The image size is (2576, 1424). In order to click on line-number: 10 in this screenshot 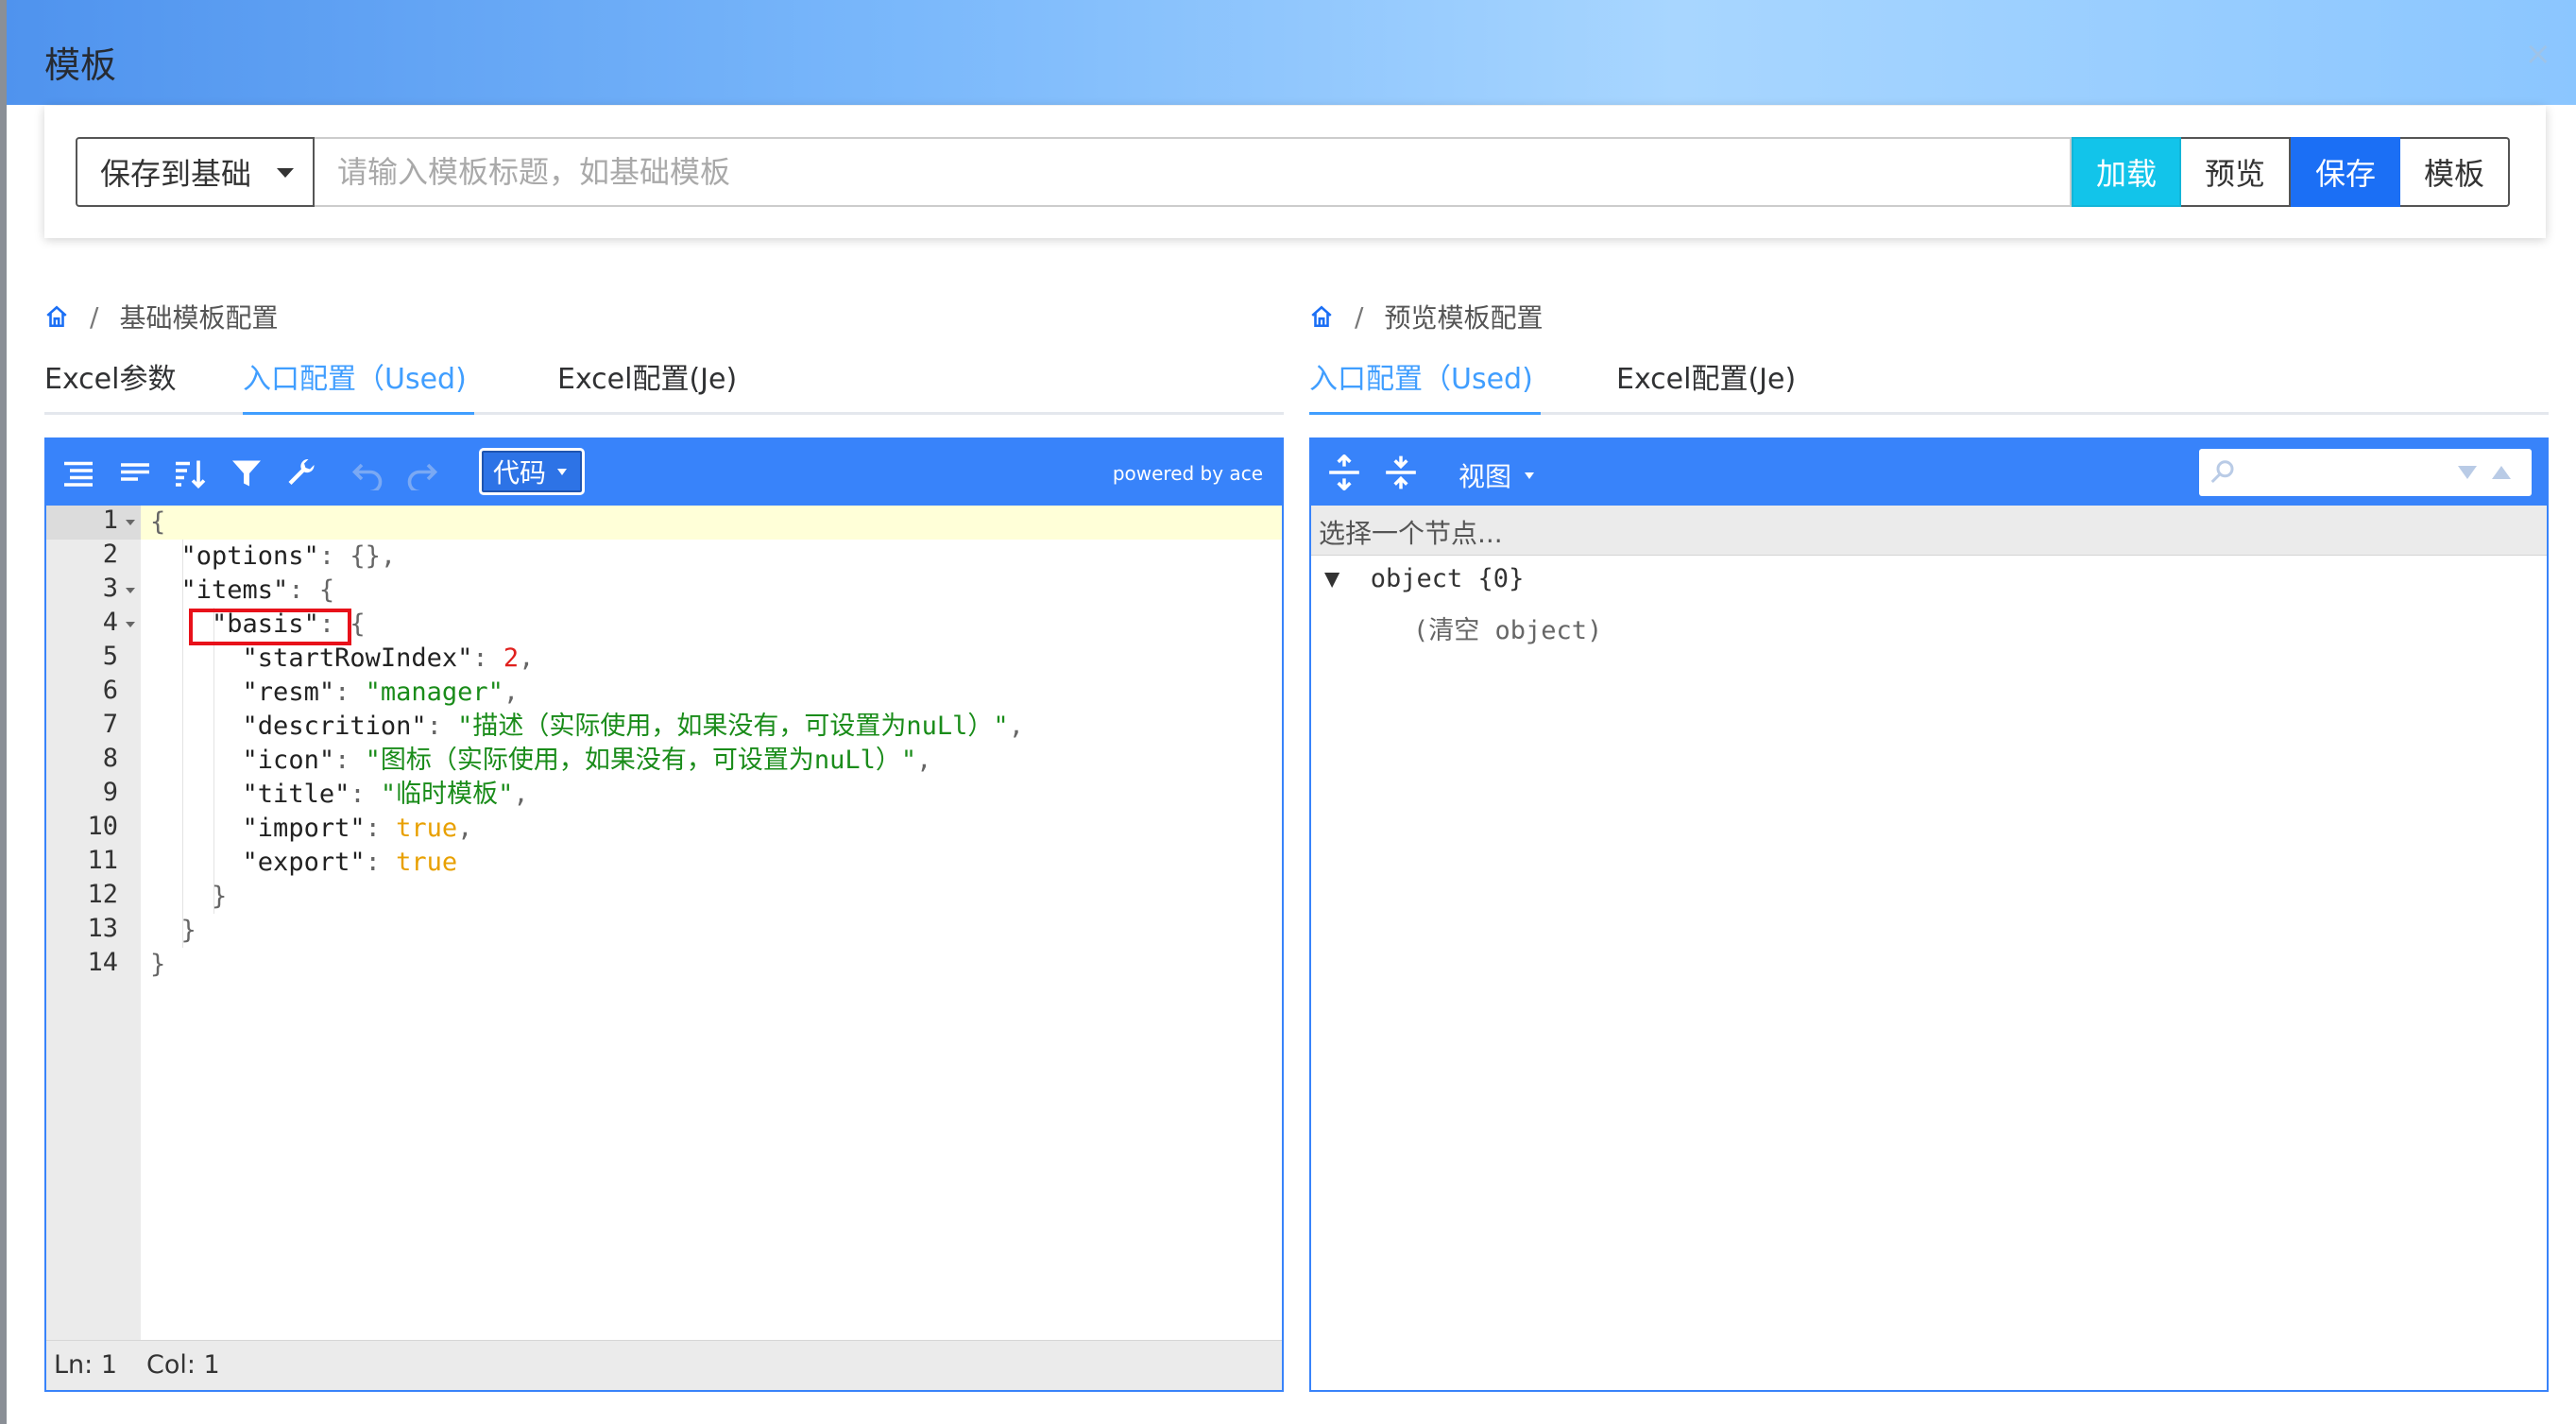, I will do `click(103, 826)`.